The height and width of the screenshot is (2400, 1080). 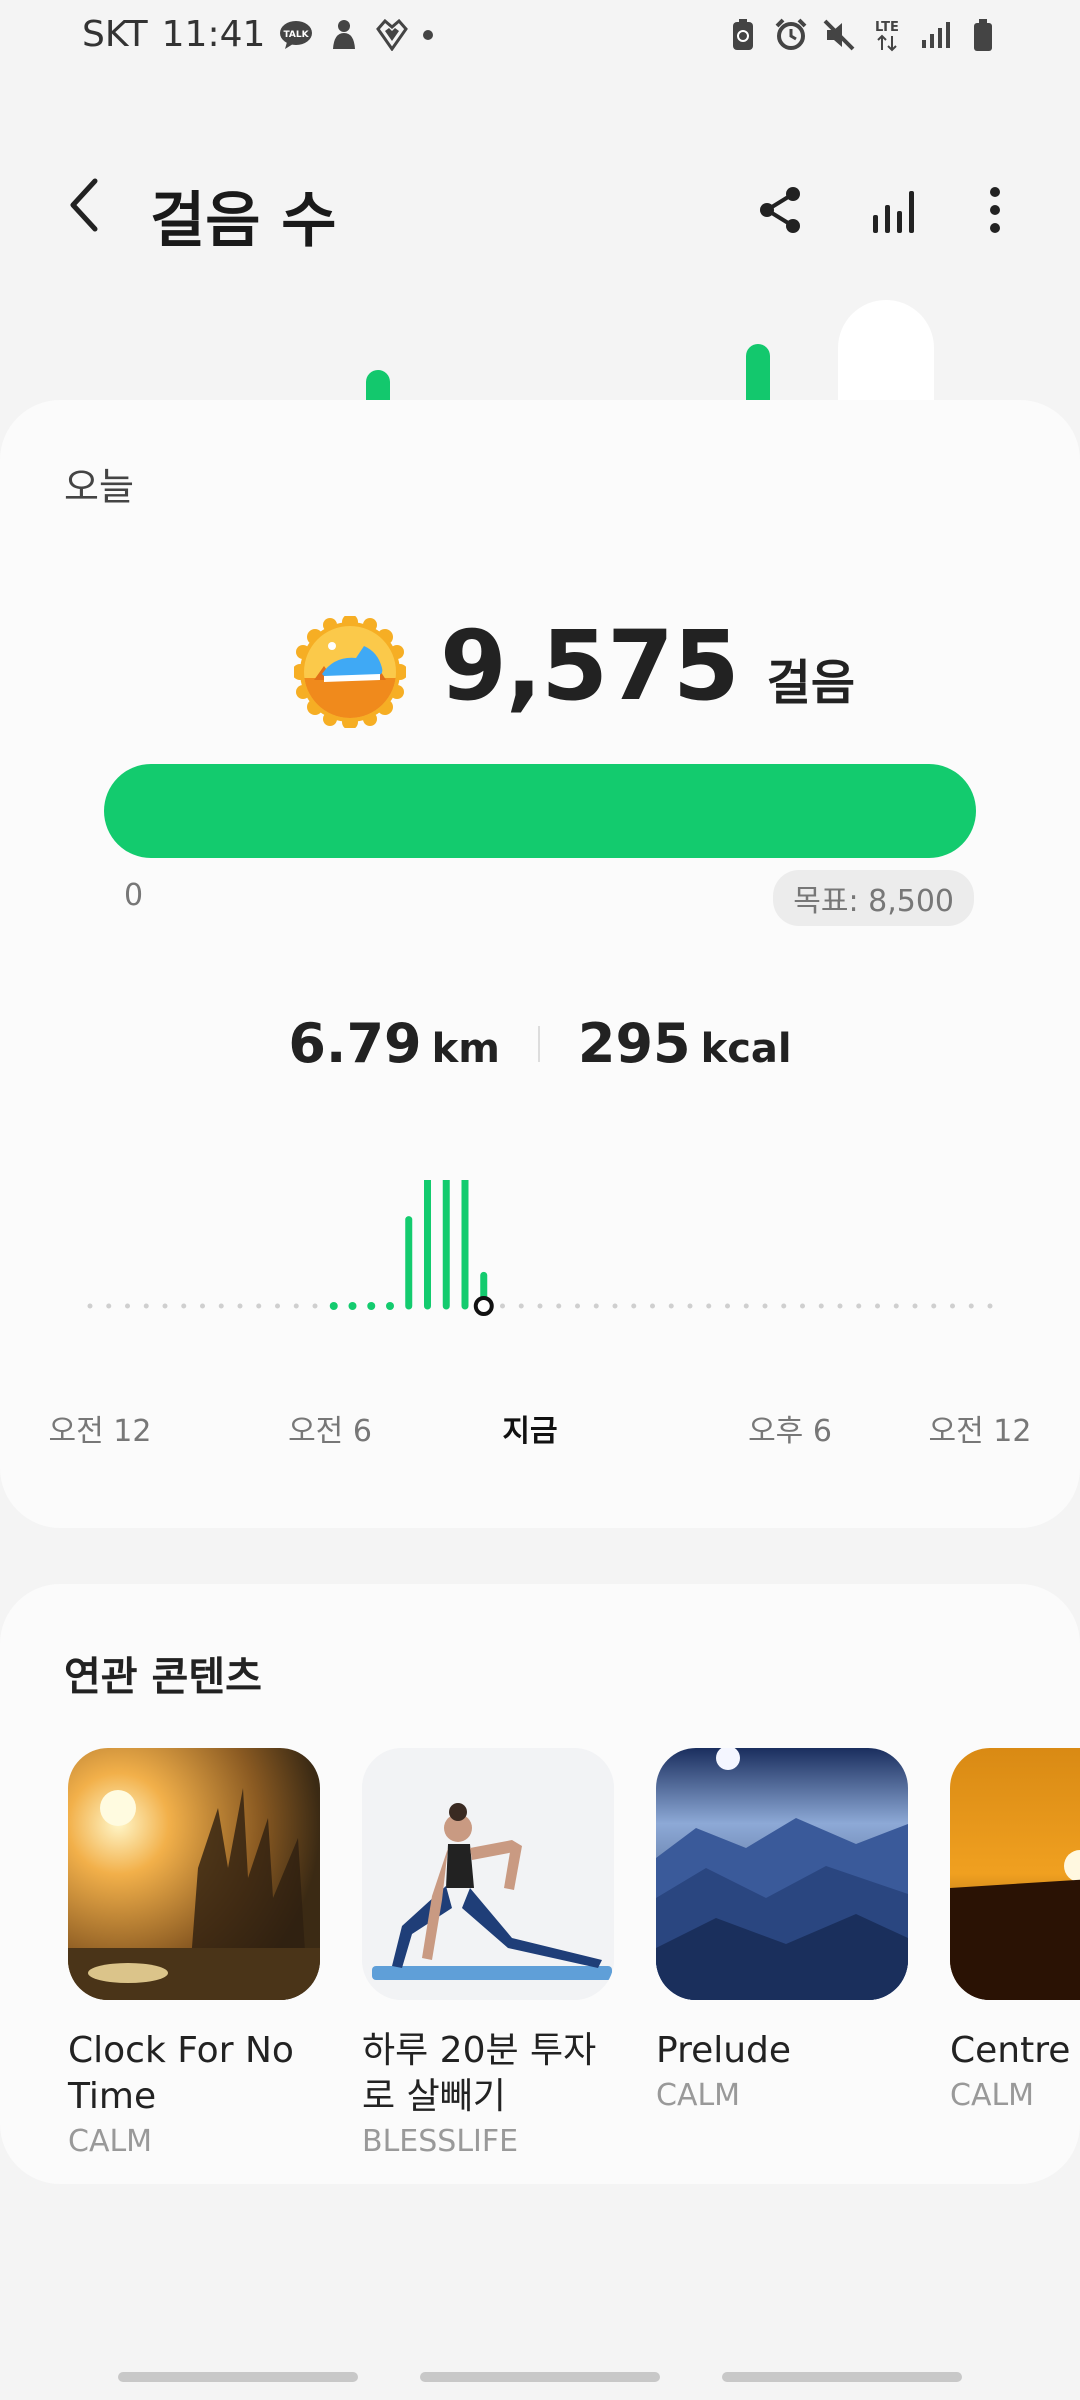 I want to click on related-item-title: Prelude, so click(x=724, y=2050).